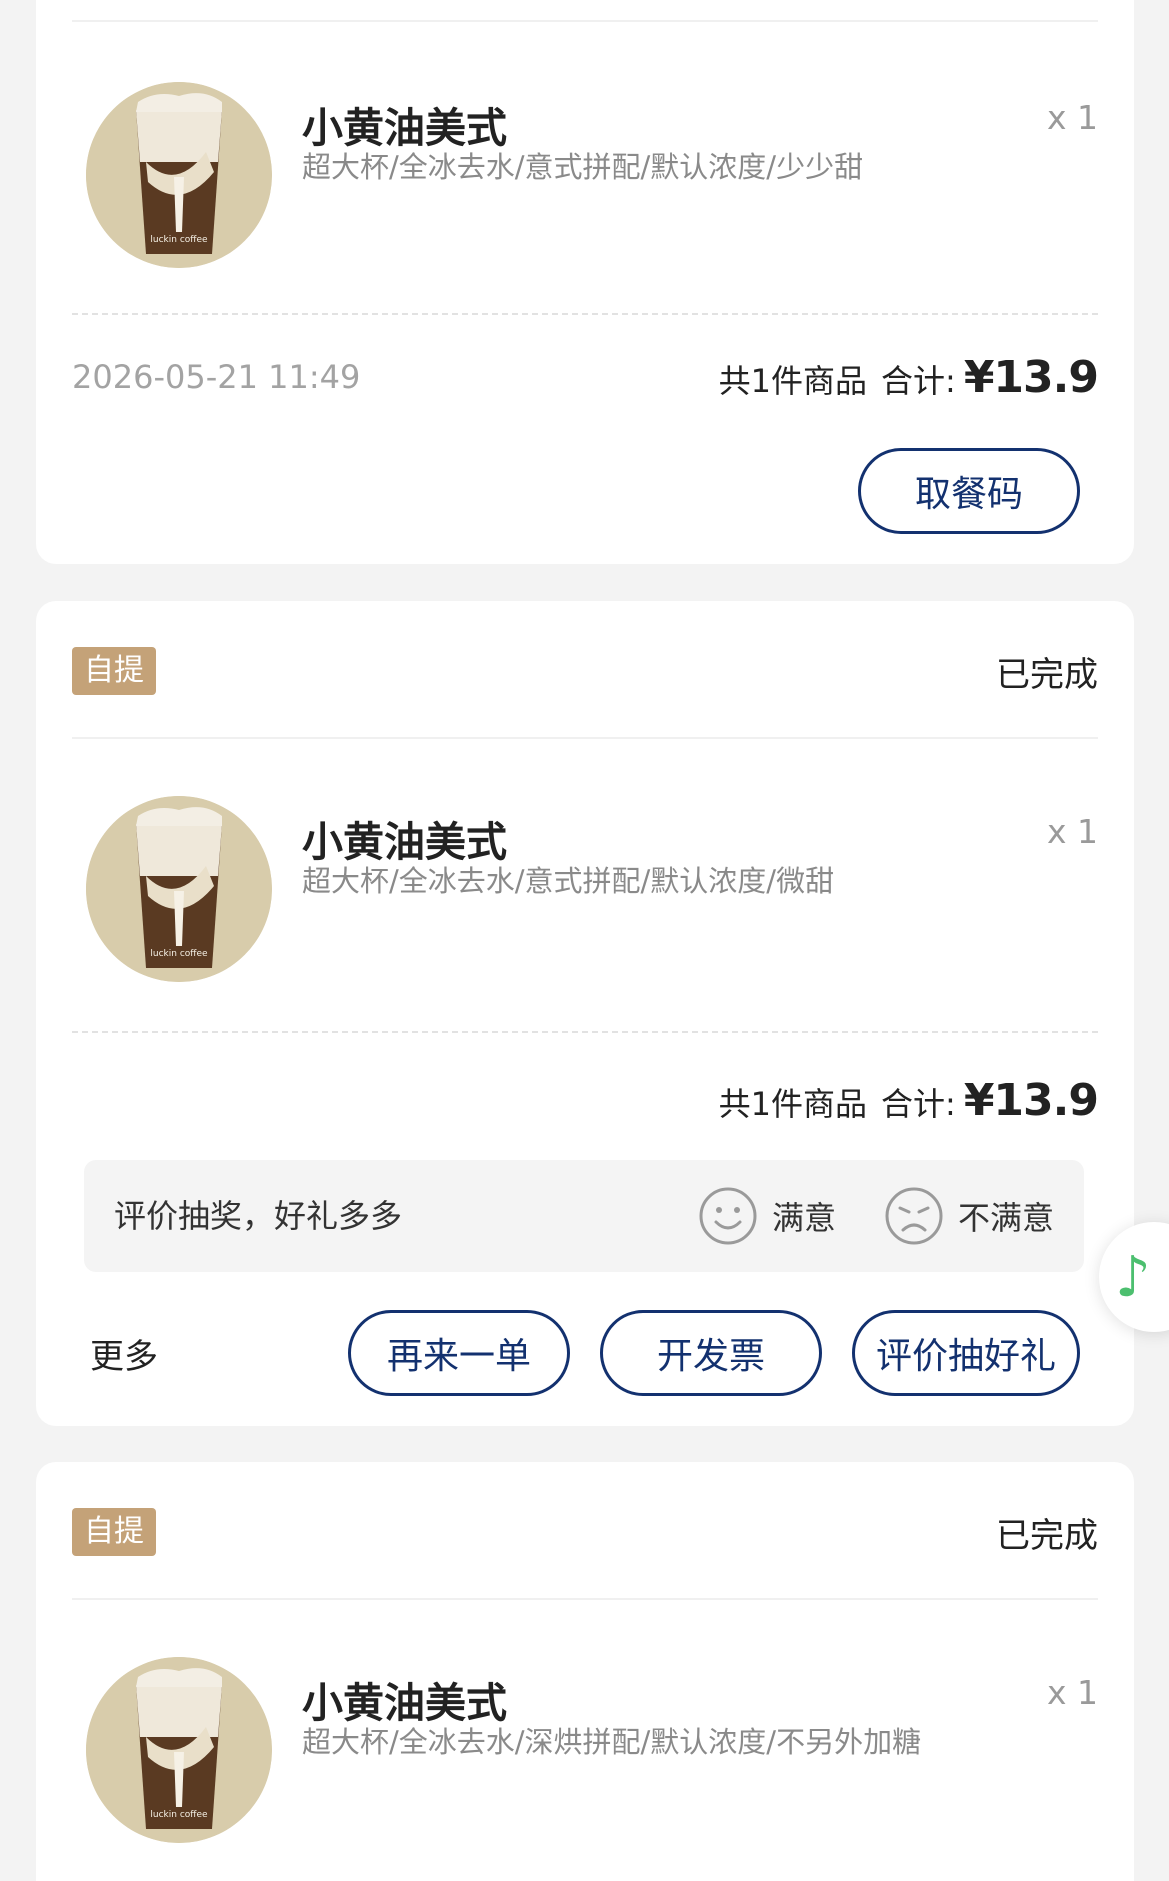 The image size is (1169, 1881). I want to click on unsatisfied-option: 不满意, so click(969, 1216).